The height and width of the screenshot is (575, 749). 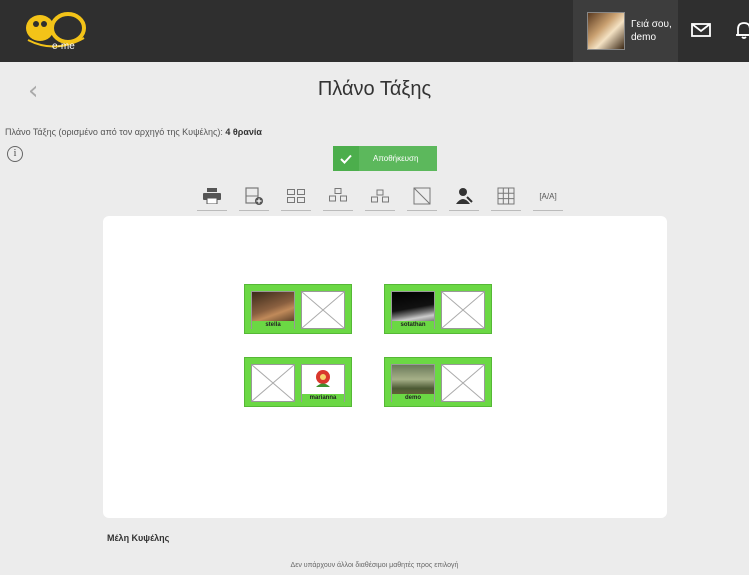 What do you see at coordinates (323, 378) in the screenshot?
I see `avatar-bug-icon` at bounding box center [323, 378].